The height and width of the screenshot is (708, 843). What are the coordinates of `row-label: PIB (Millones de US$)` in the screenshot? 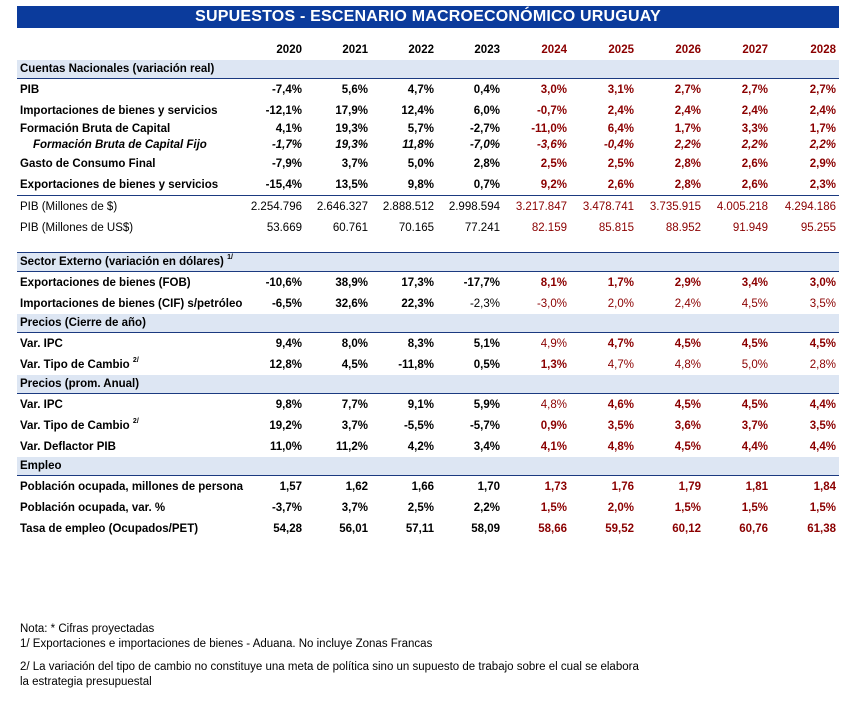 It's located at (77, 227).